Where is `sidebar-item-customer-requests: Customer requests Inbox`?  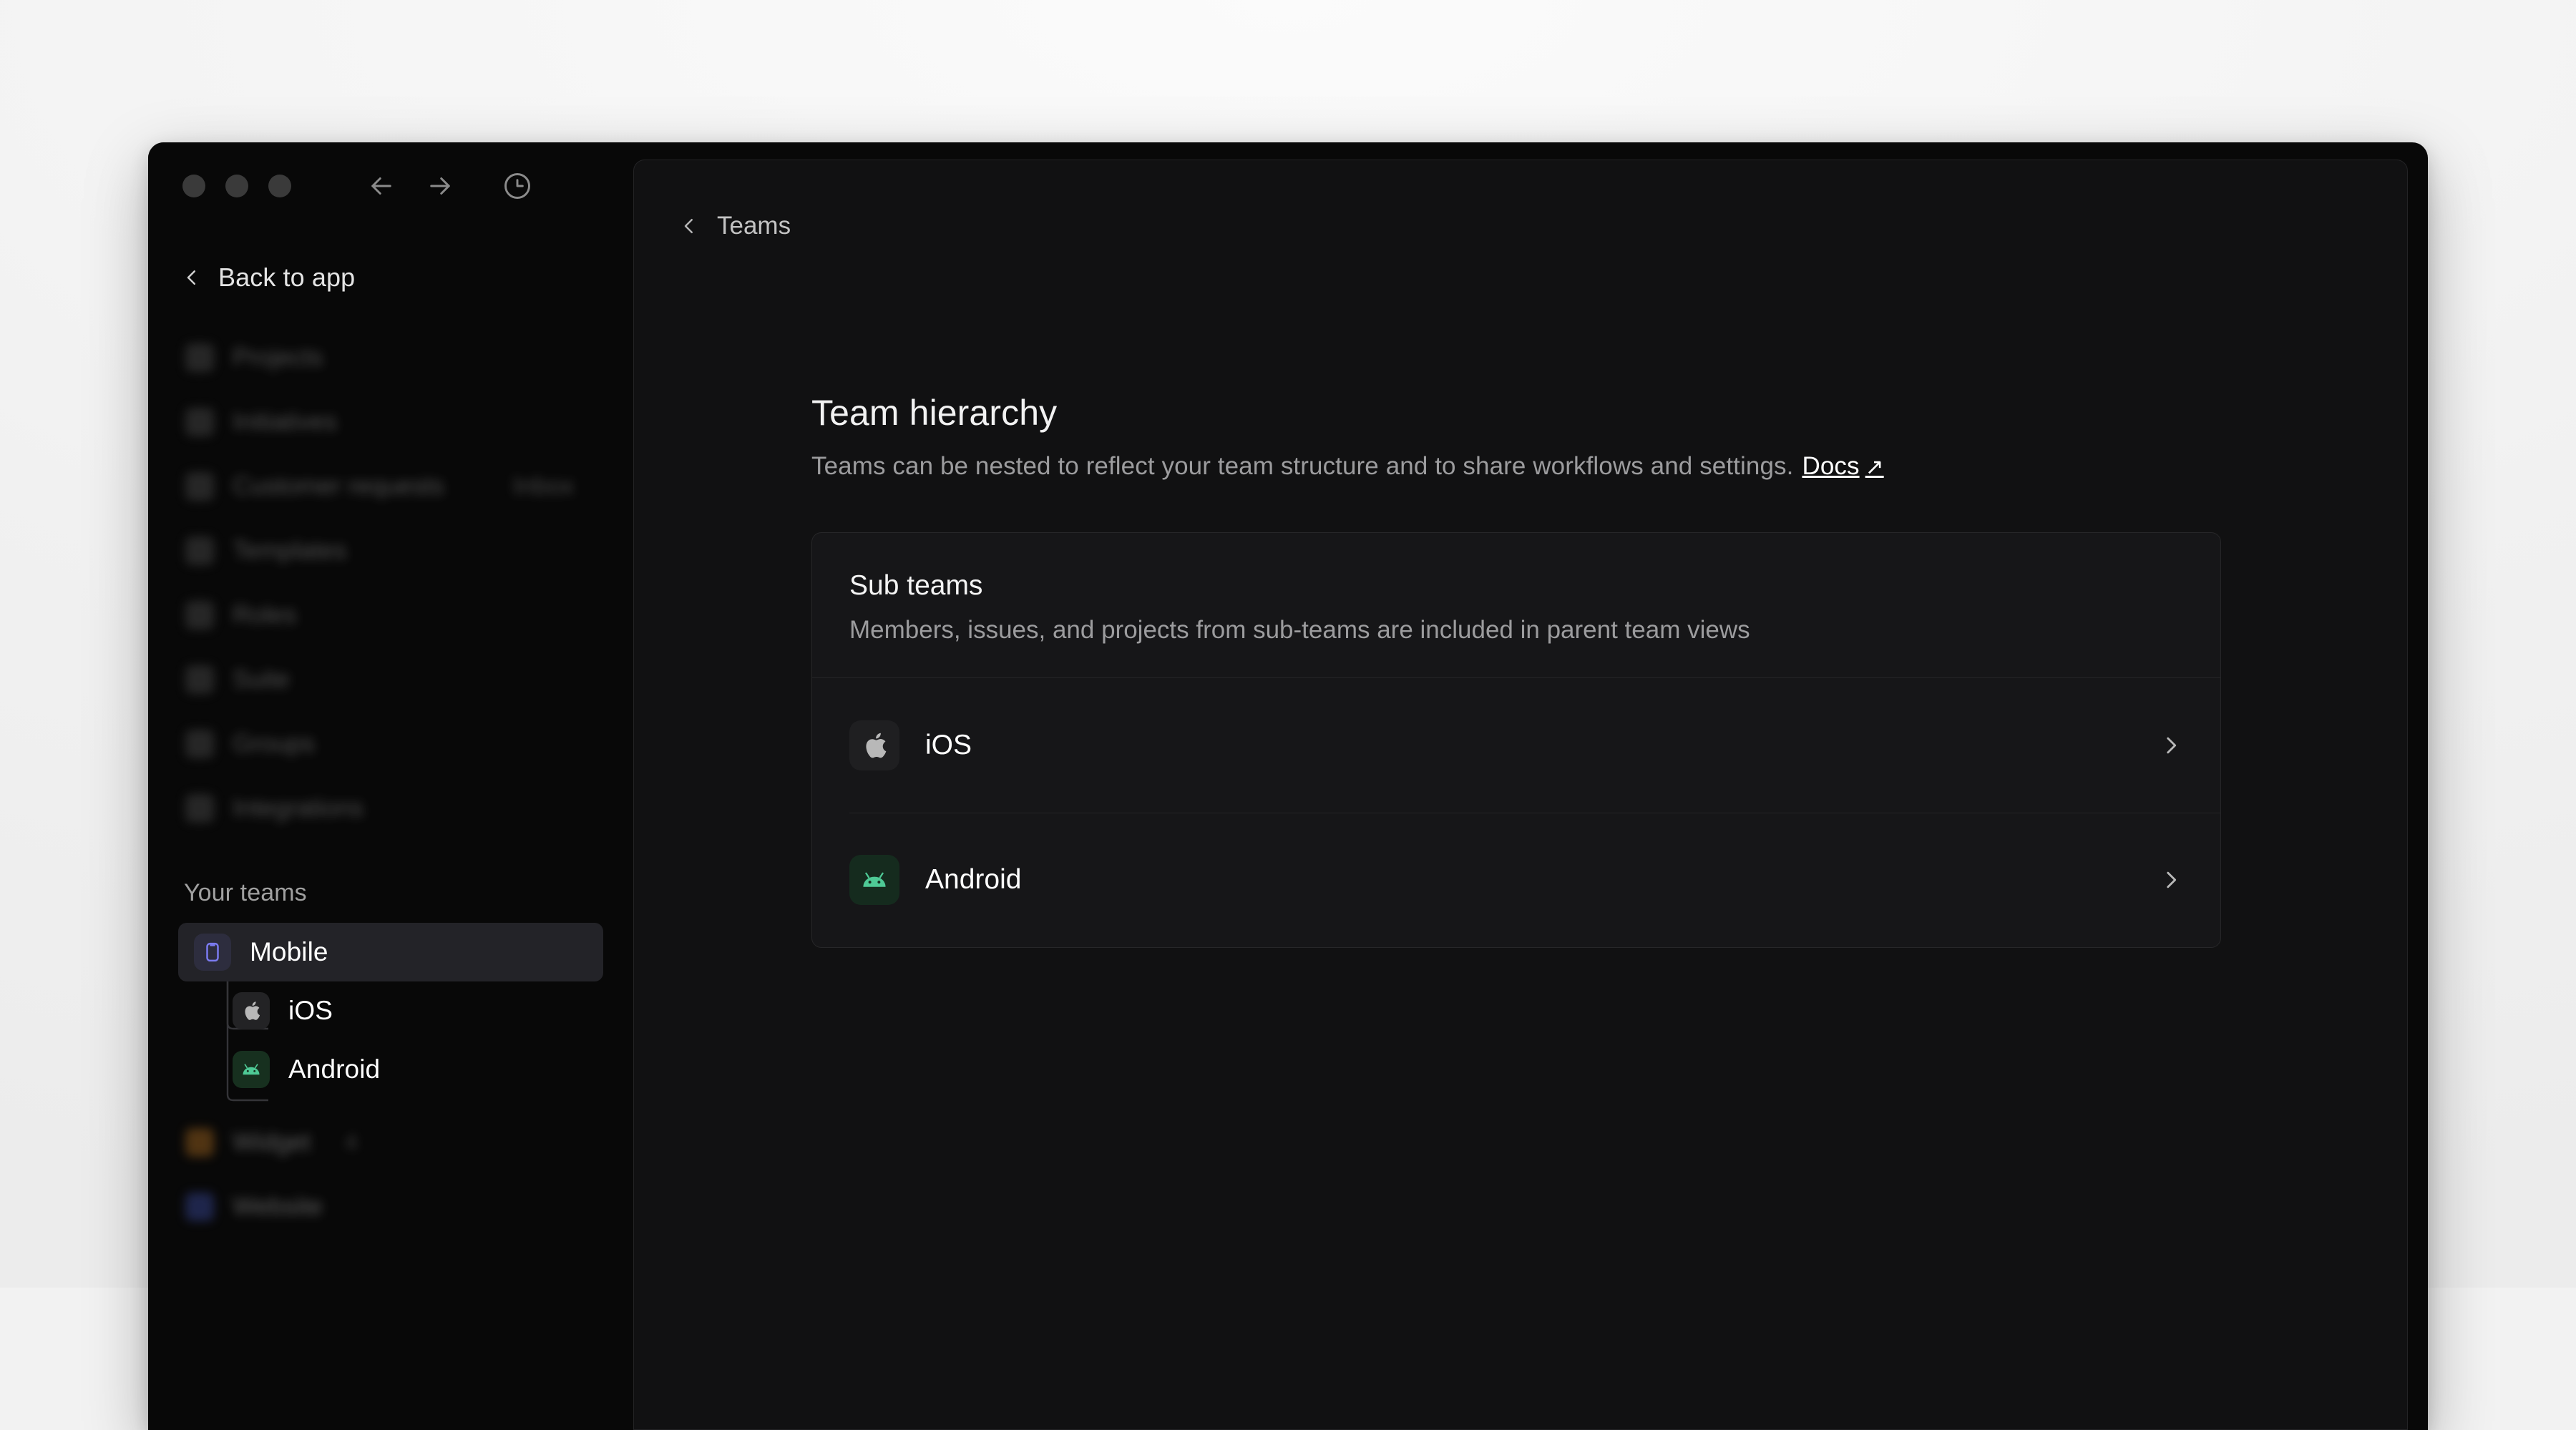
sidebar-item-customer-requests: Customer requests Inbox is located at coordinates (390, 487).